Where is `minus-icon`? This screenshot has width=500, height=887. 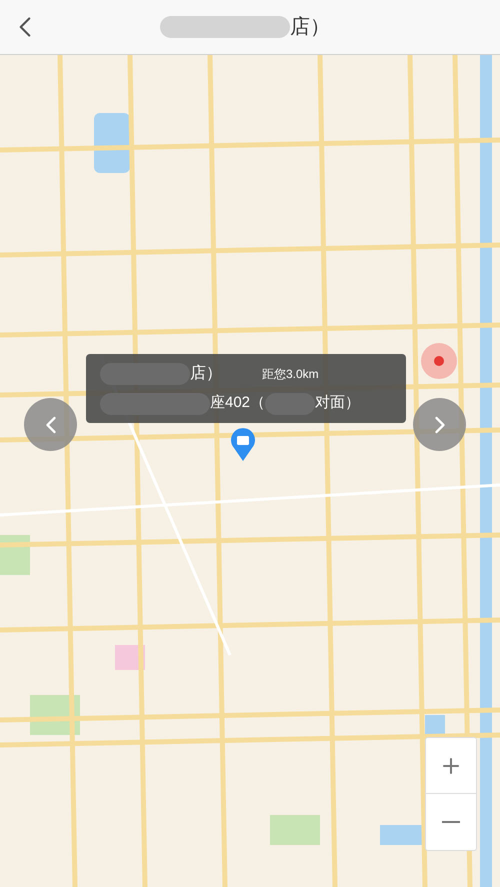 minus-icon is located at coordinates (451, 822).